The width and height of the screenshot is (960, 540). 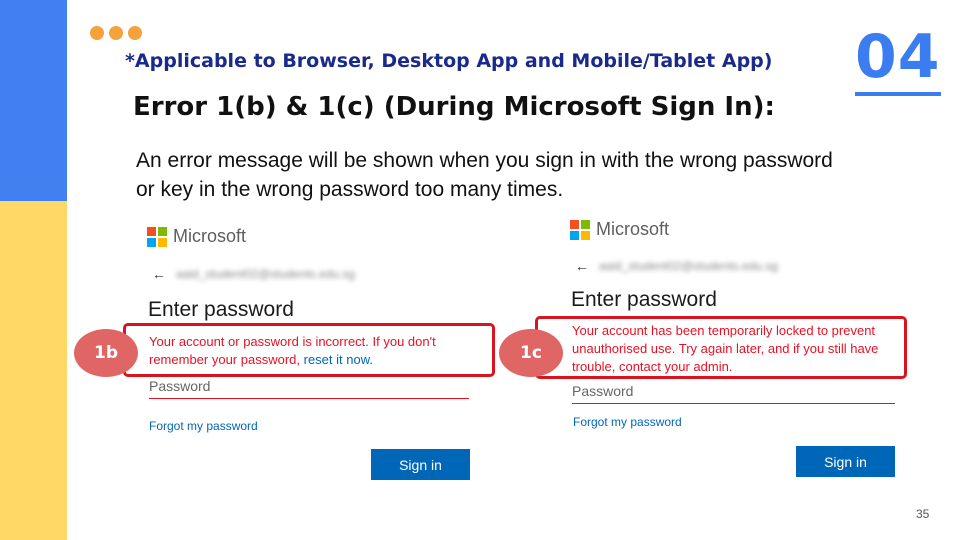 I want to click on yellow-side-bar, so click(x=33, y=370).